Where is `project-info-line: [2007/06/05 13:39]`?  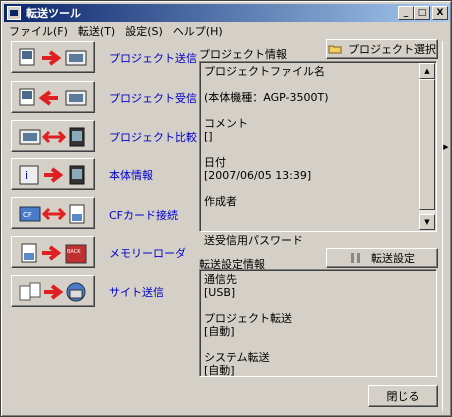
project-info-line: [2007/06/05 13:39] is located at coordinates (258, 175).